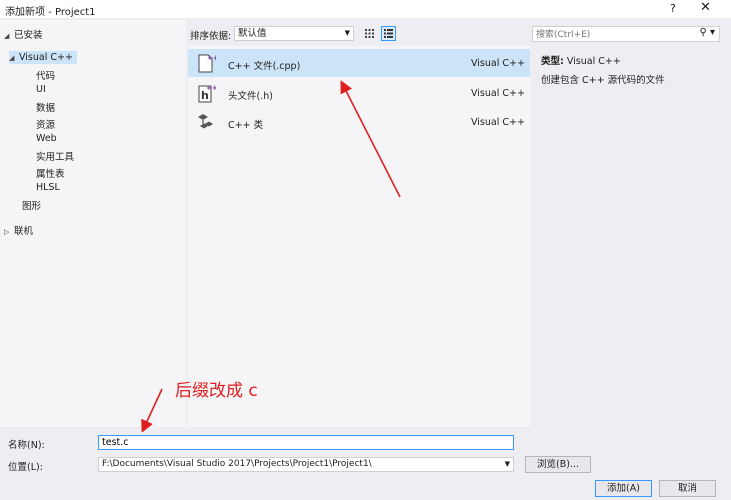 This screenshot has height=500, width=731. Describe the element at coordinates (43, 57) in the screenshot. I see `tree-item-visual-cpp: ◢ Visual C++` at that location.